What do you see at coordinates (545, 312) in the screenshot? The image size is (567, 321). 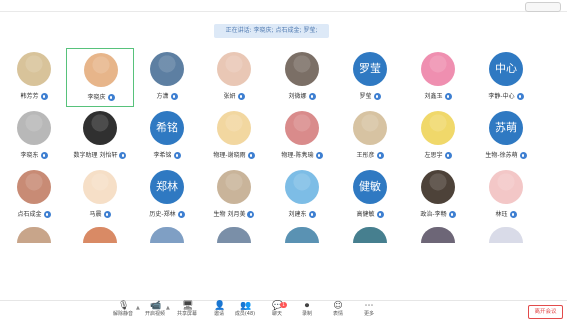 I see `leave-meeting-button: 离开会议` at bounding box center [545, 312].